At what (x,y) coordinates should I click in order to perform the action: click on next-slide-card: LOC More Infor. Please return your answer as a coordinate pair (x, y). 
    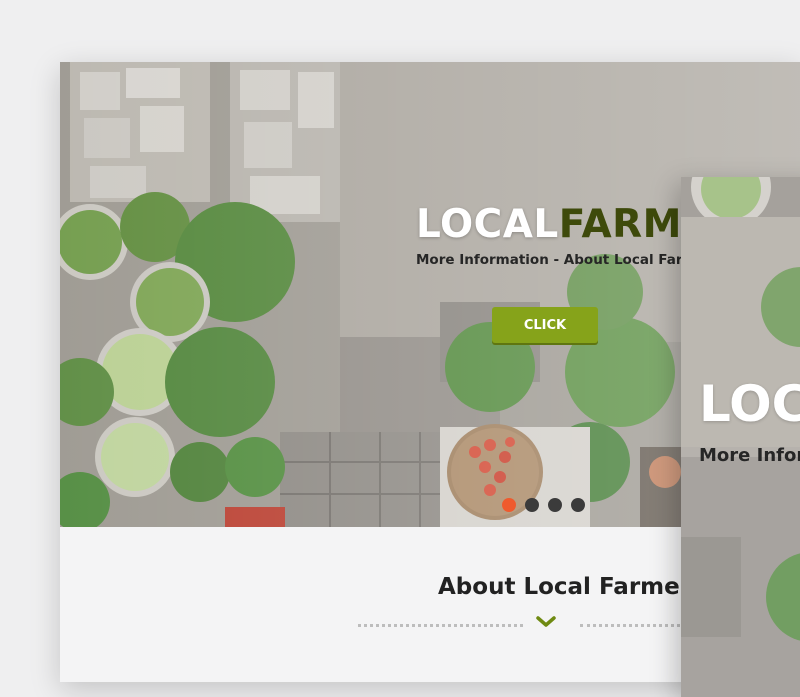
    Looking at the image, I should click on (740, 437).